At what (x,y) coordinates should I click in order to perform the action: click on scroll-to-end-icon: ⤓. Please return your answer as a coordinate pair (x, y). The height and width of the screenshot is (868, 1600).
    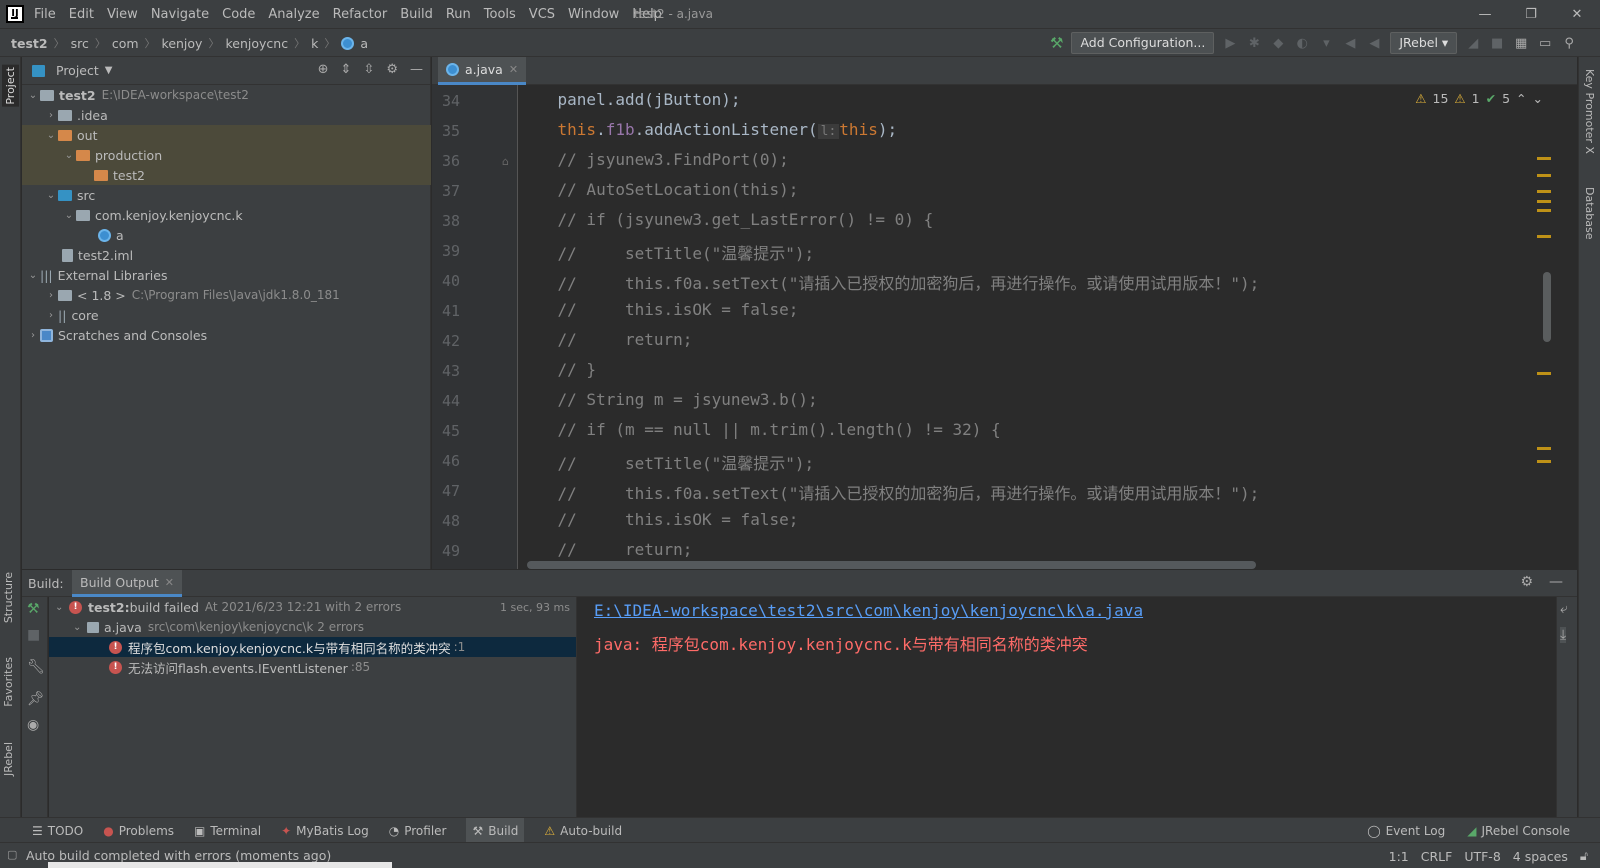
    Looking at the image, I should click on (1563, 635).